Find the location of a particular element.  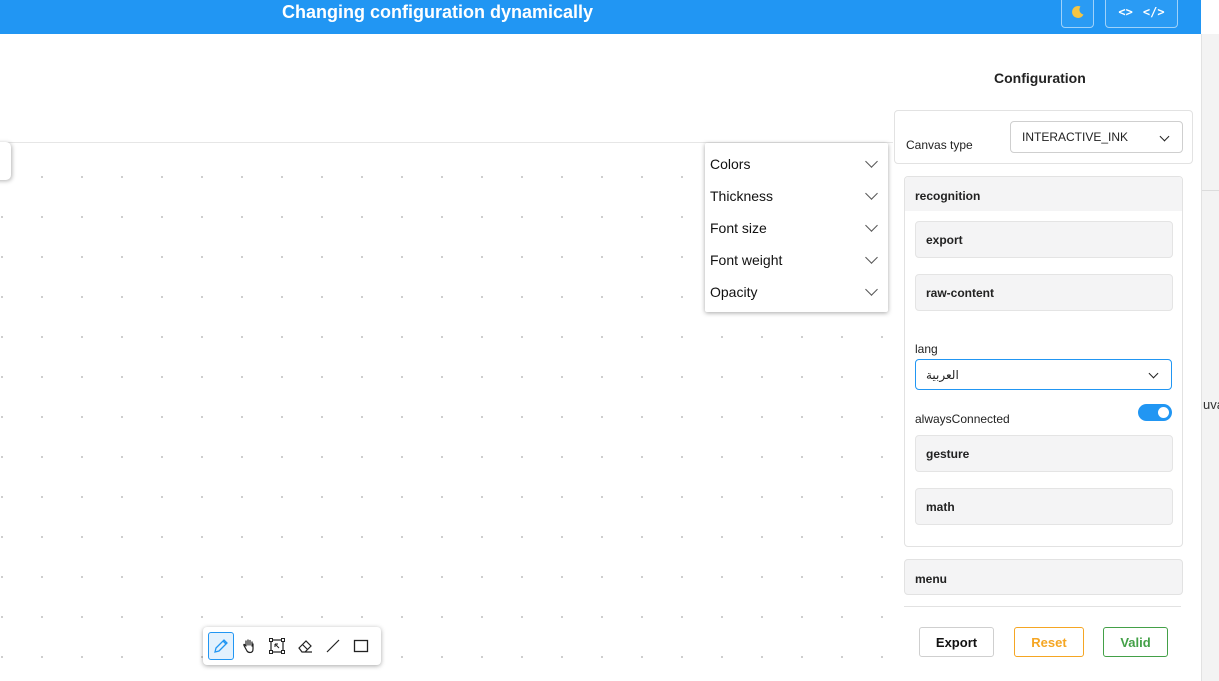

menu-item-font-weight: Font weight is located at coordinates (795, 260).